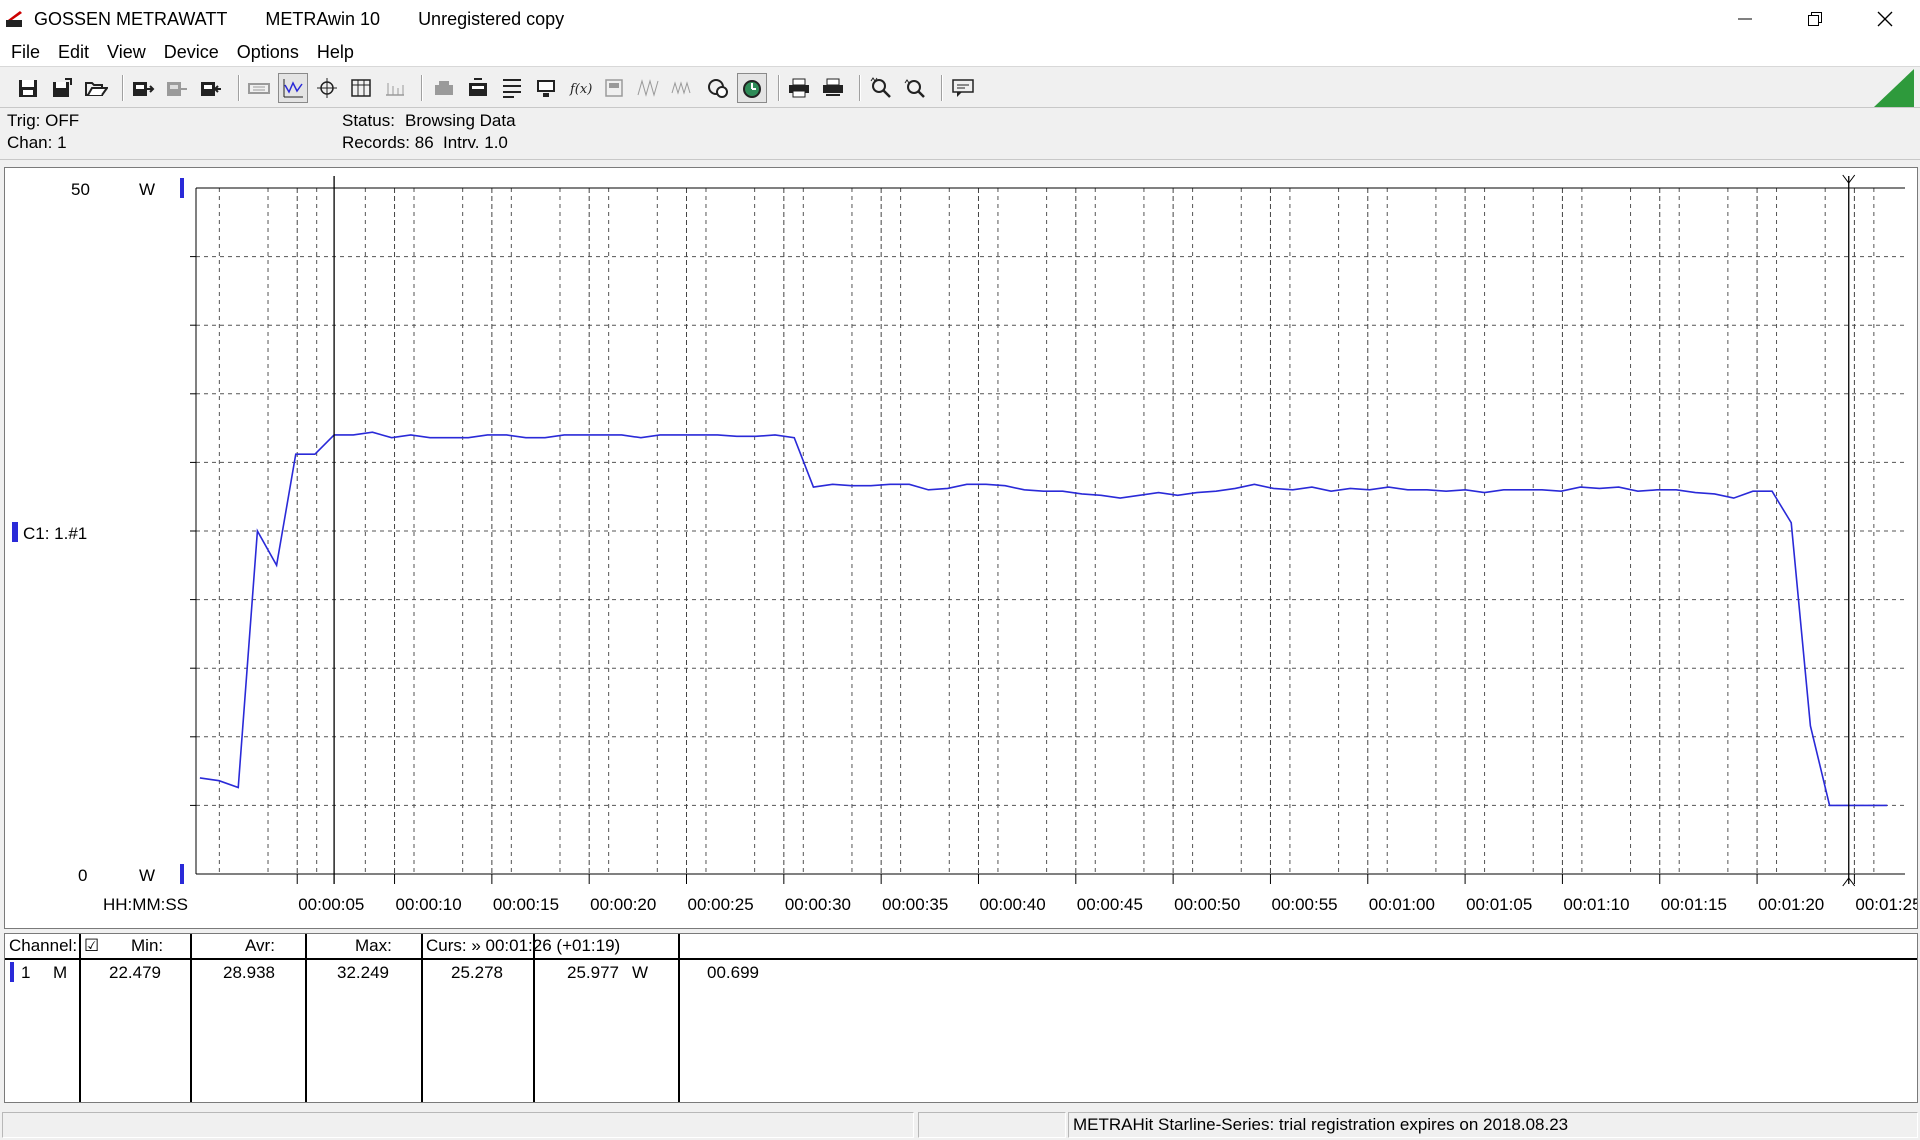 The width and height of the screenshot is (1920, 1140). Describe the element at coordinates (191, 52) in the screenshot. I see `menu-device: Device` at that location.